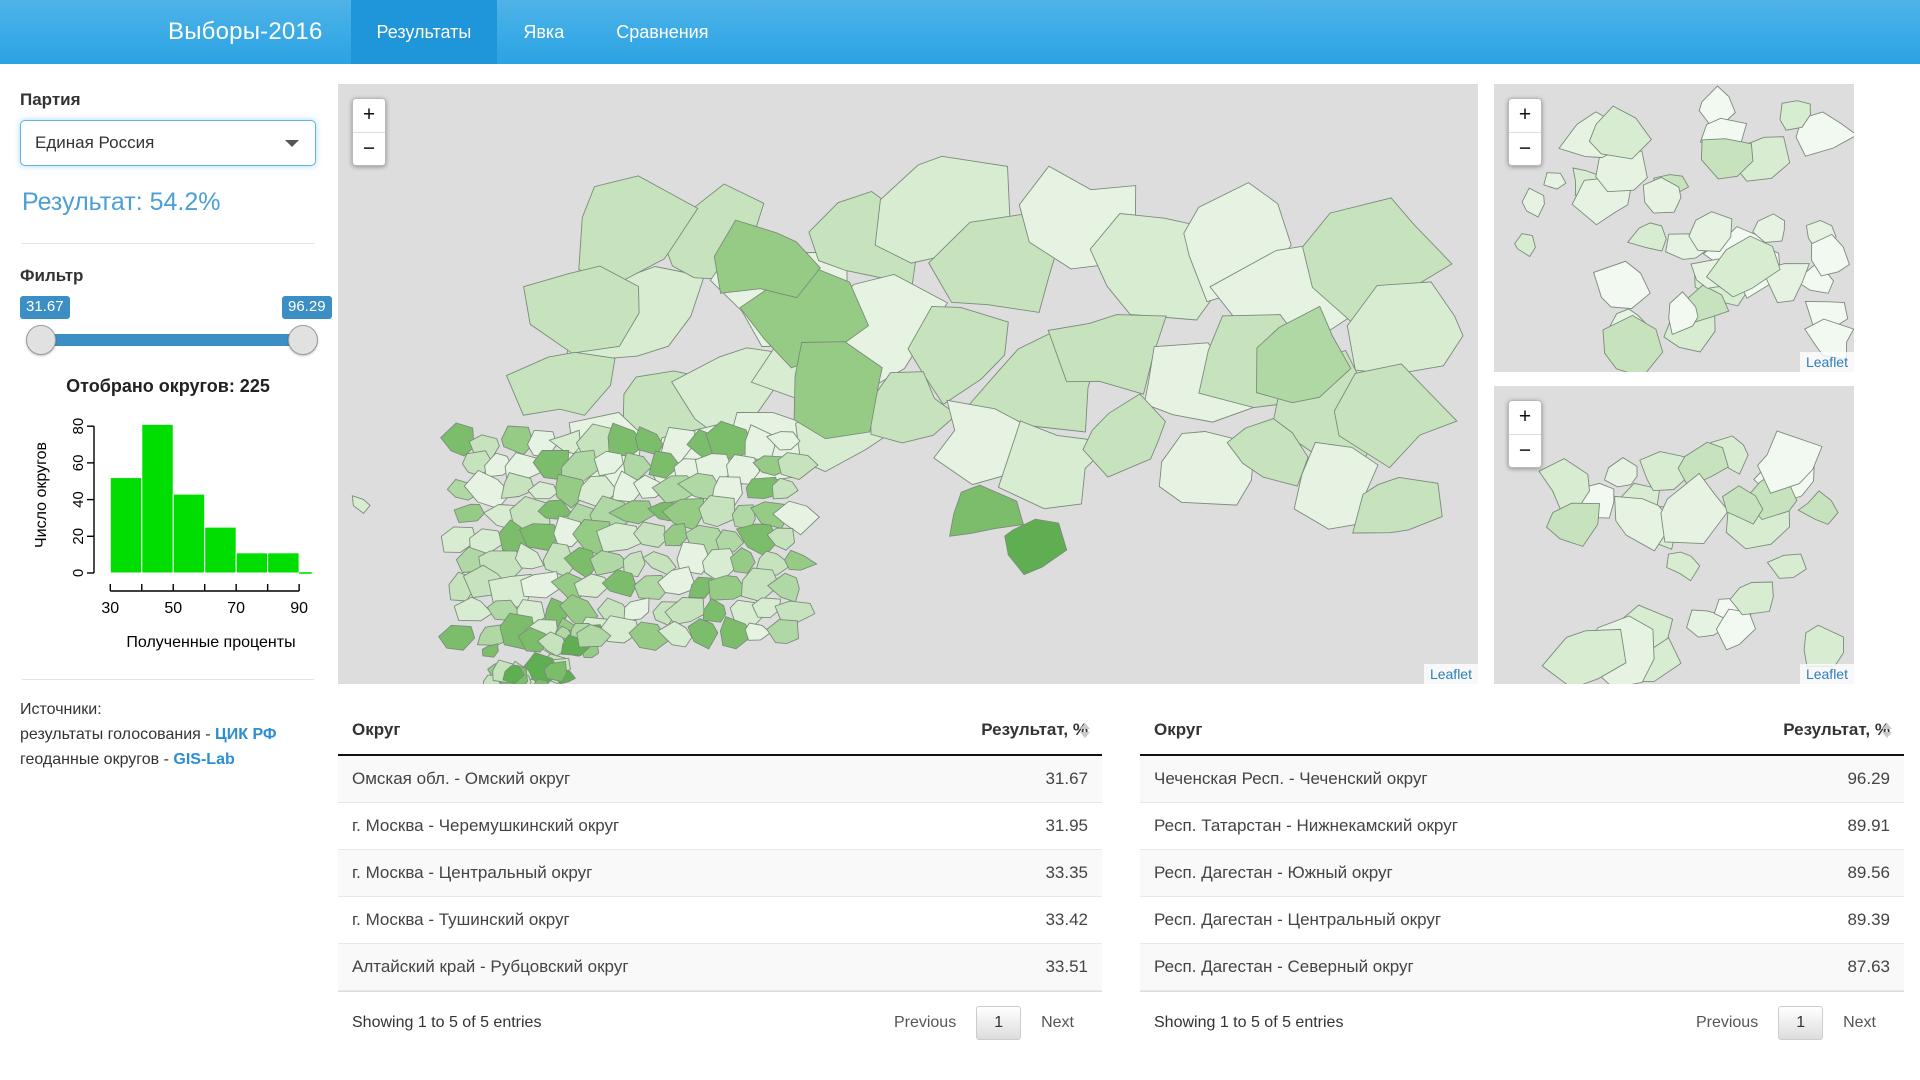 This screenshot has height=1080, width=1920. I want to click on cell-result: 33.35, so click(984, 873).